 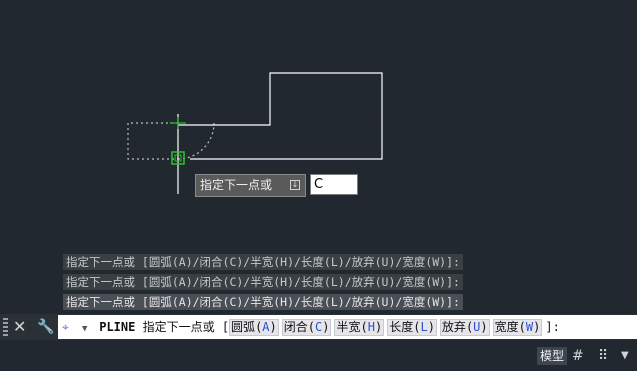 What do you see at coordinates (117, 327) in the screenshot?
I see `command-name: PLINE` at bounding box center [117, 327].